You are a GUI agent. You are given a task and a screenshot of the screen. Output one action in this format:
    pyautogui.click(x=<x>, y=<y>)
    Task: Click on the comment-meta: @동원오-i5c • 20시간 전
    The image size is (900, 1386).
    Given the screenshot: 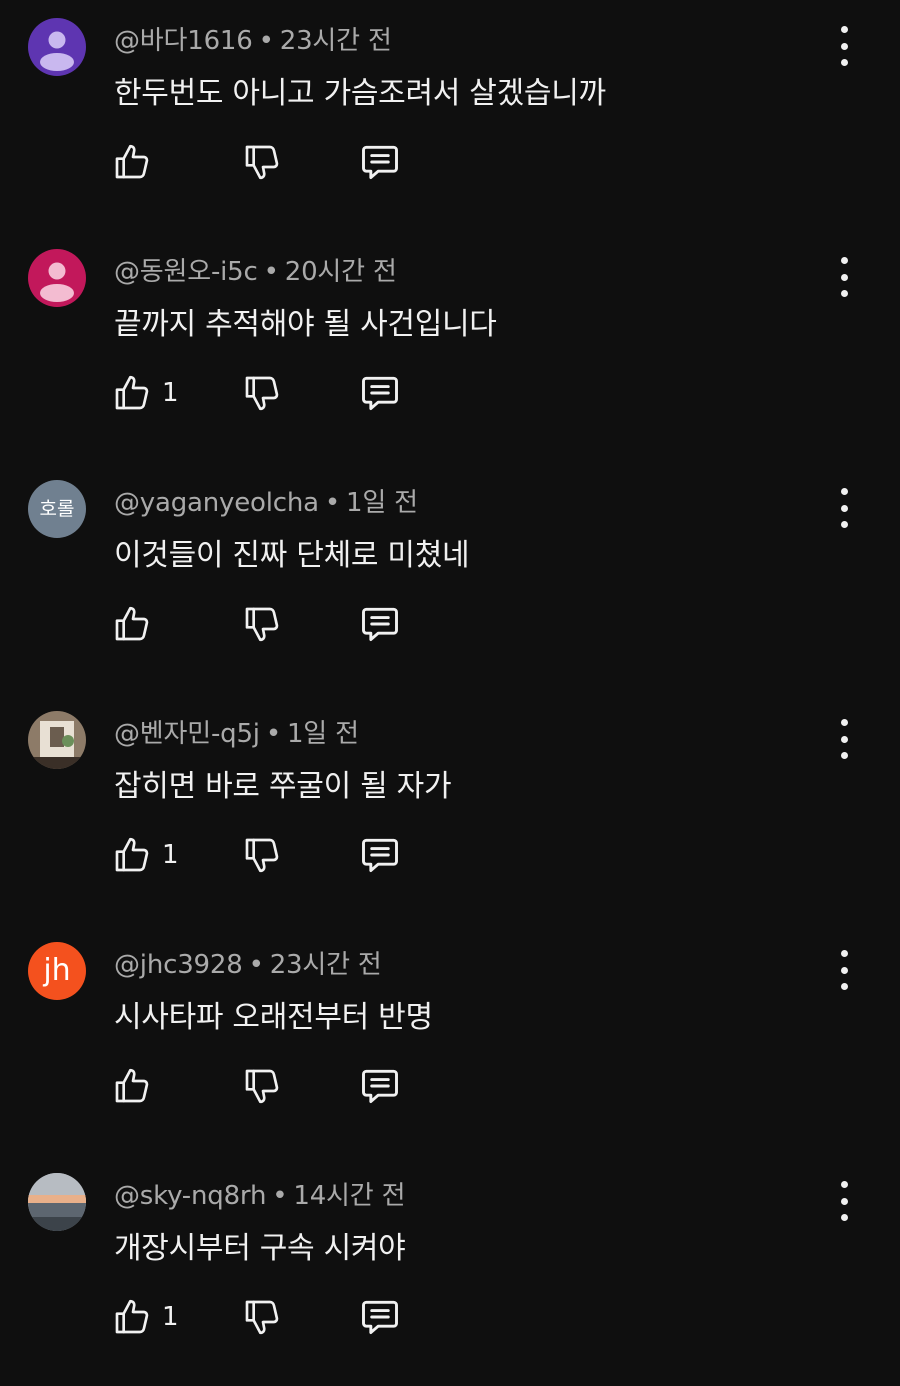 What is the action you would take?
    pyautogui.click(x=255, y=269)
    